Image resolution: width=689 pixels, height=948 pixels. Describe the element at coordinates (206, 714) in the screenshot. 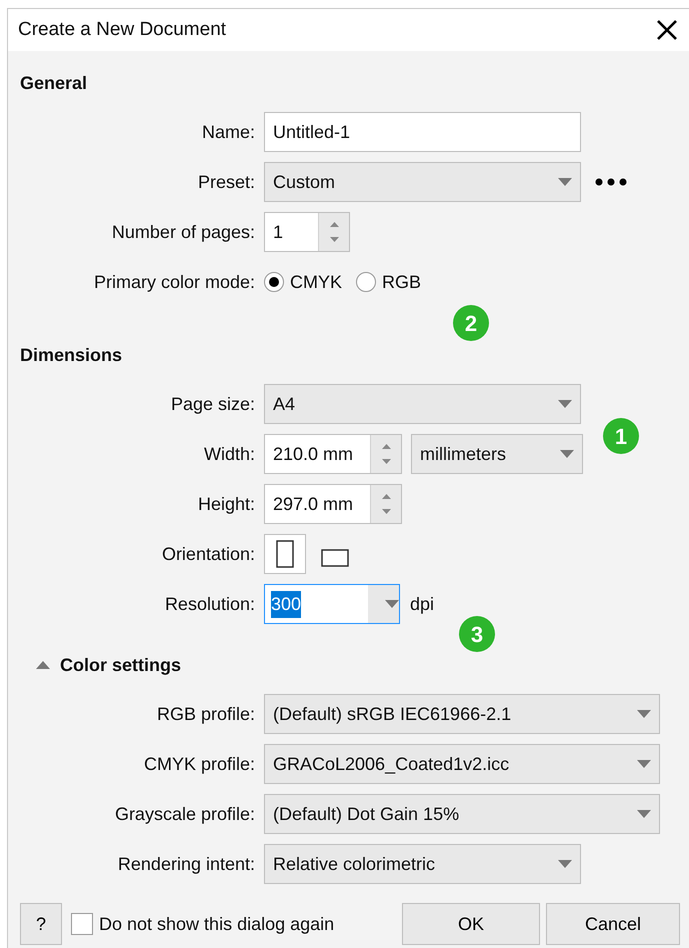

I see `field-label: RGB profile:` at that location.